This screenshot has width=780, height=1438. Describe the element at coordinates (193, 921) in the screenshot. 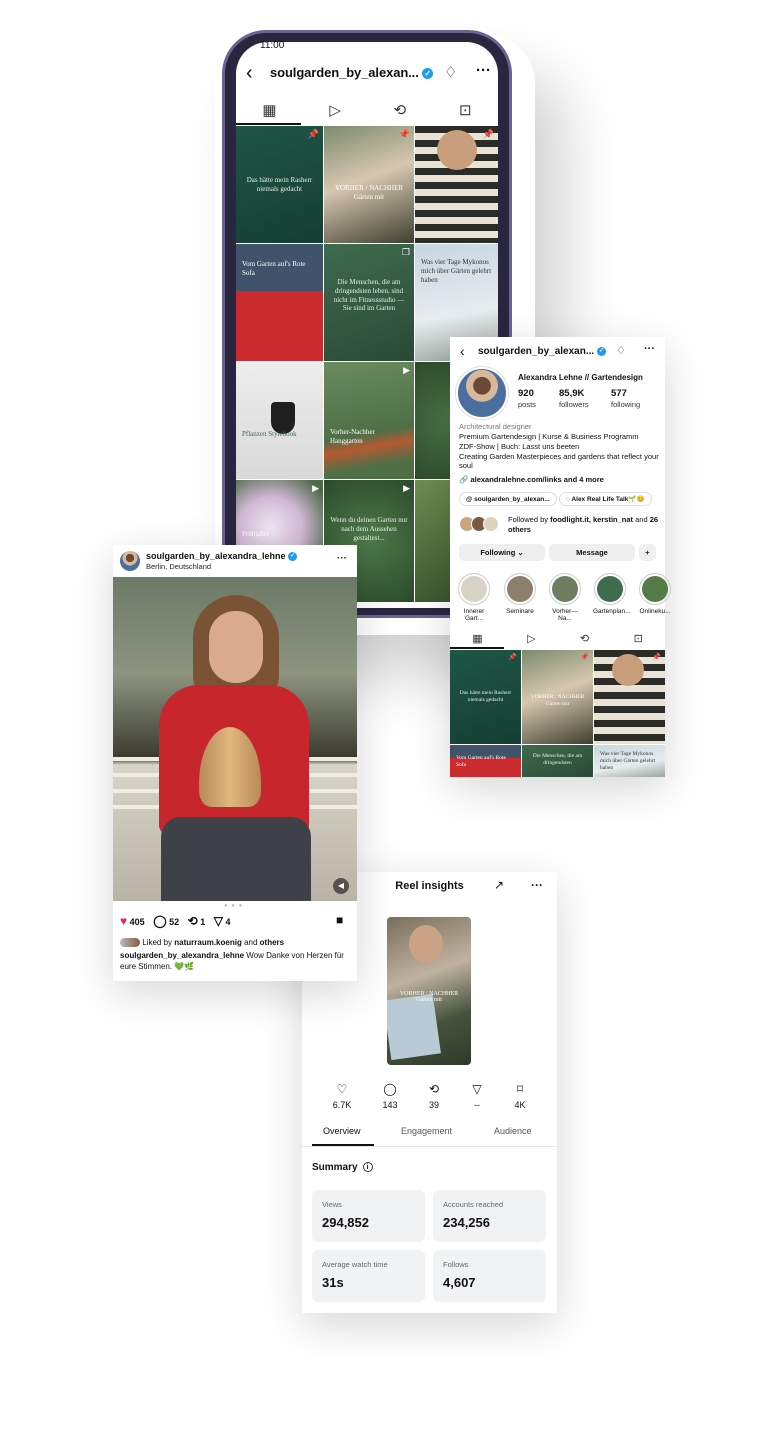

I see `repost-icon: ⟲` at that location.